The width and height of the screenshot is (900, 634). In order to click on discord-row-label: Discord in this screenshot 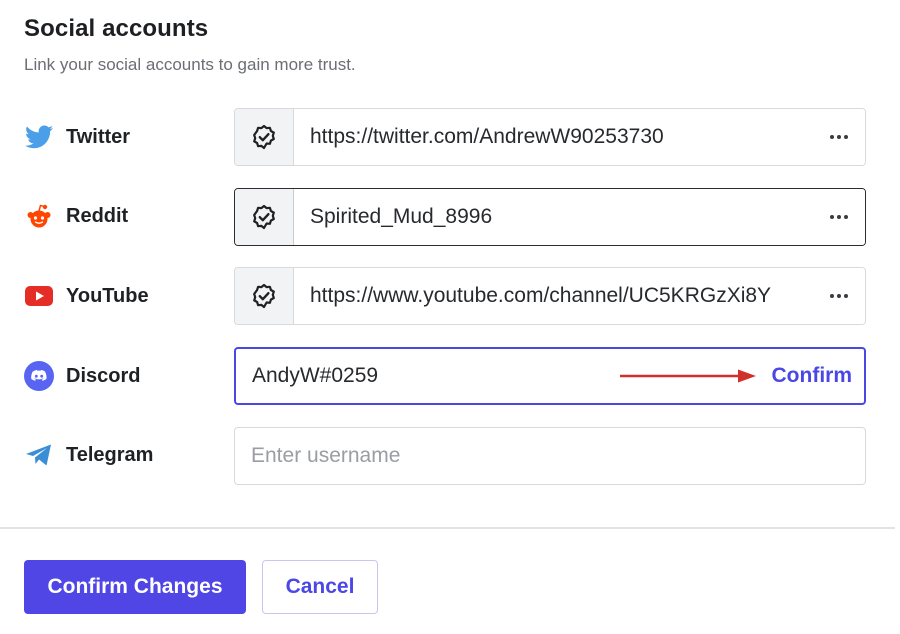, I will do `click(82, 376)`.